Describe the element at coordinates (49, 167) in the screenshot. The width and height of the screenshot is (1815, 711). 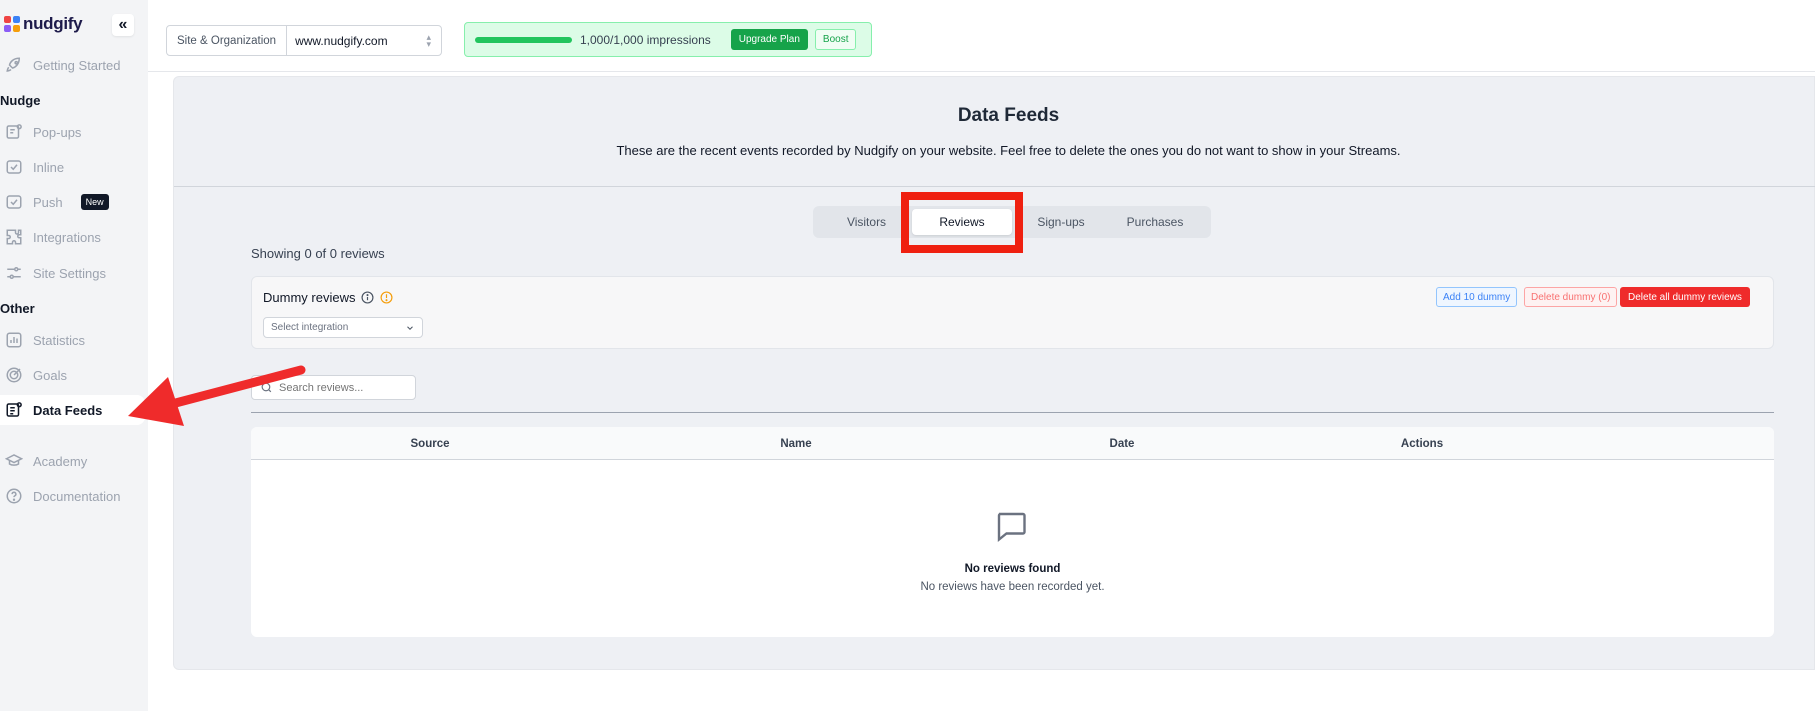
I see `sidebar-item-label: Inline` at that location.